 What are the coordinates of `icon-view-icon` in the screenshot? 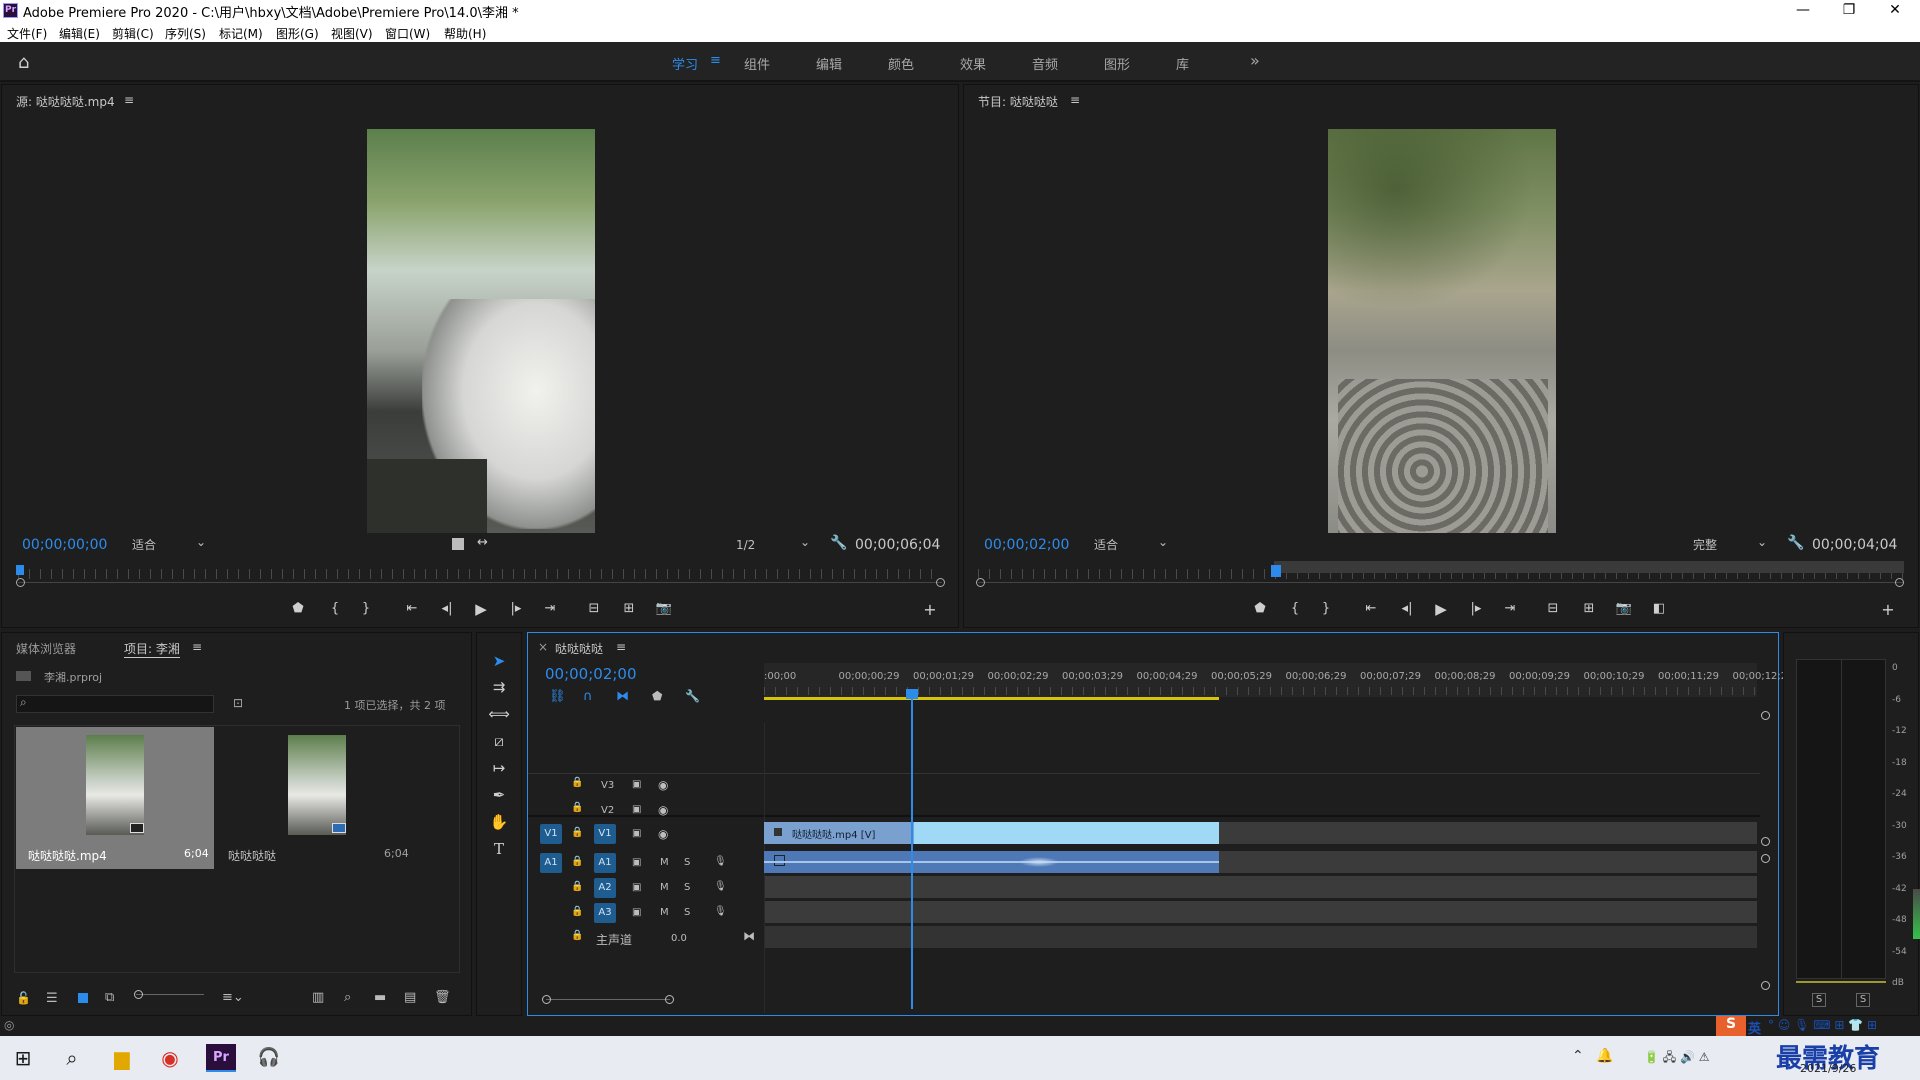 It's located at (83, 998).